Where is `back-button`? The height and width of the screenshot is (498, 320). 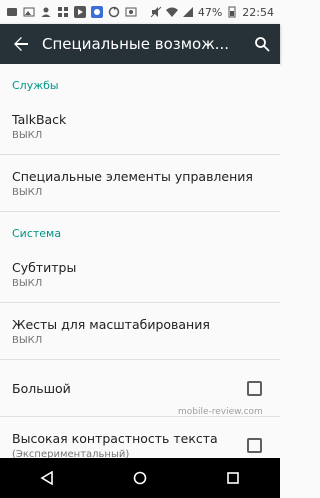 back-button is located at coordinates (21, 44).